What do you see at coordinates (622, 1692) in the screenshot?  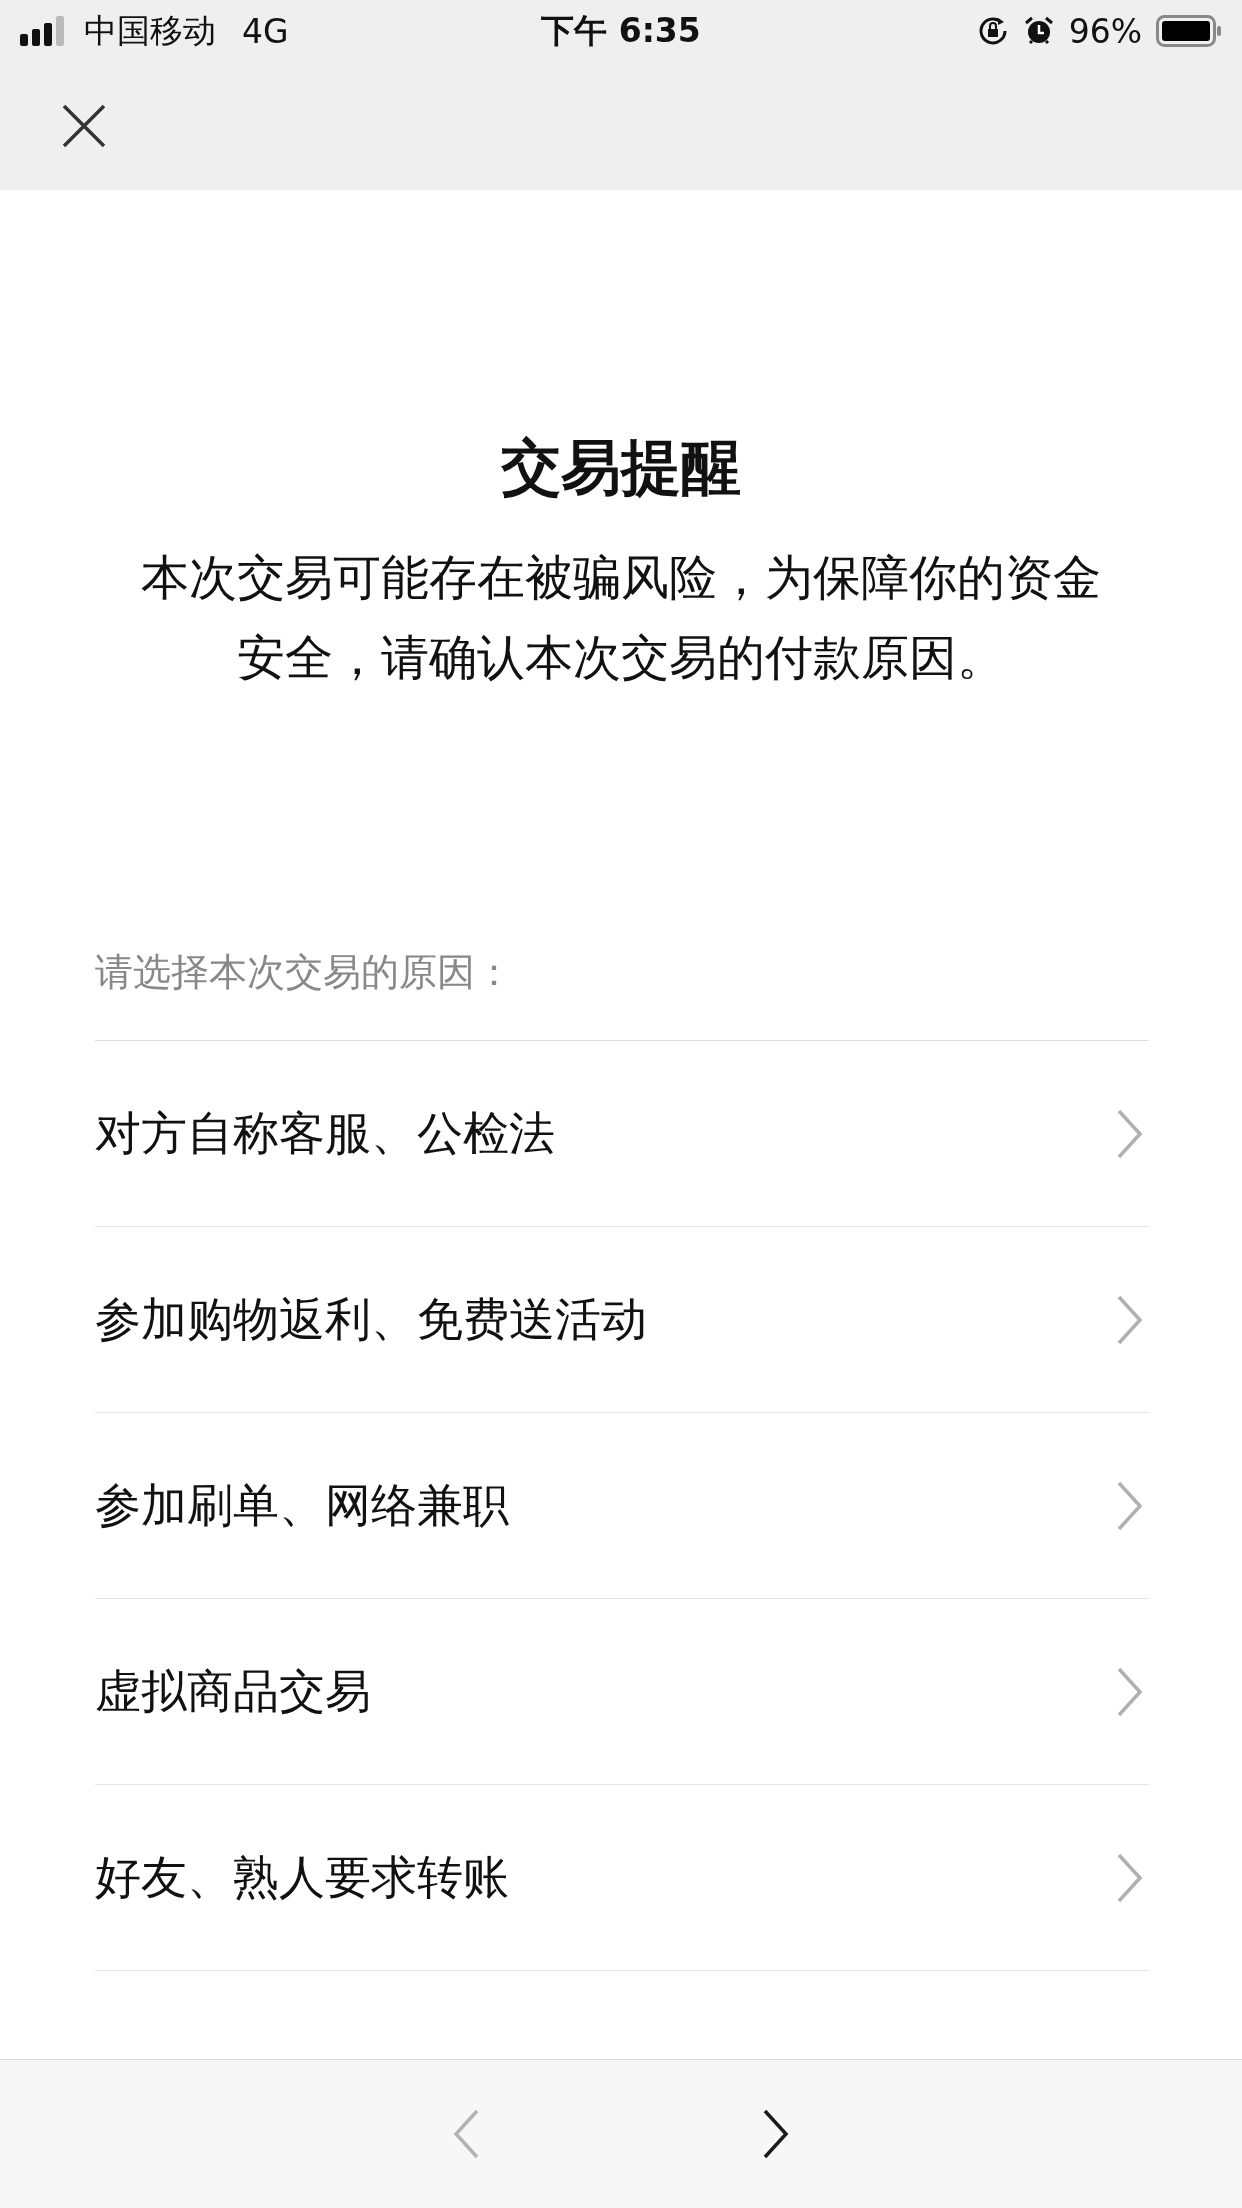 I see `reason-item: 虚拟商品交易` at bounding box center [622, 1692].